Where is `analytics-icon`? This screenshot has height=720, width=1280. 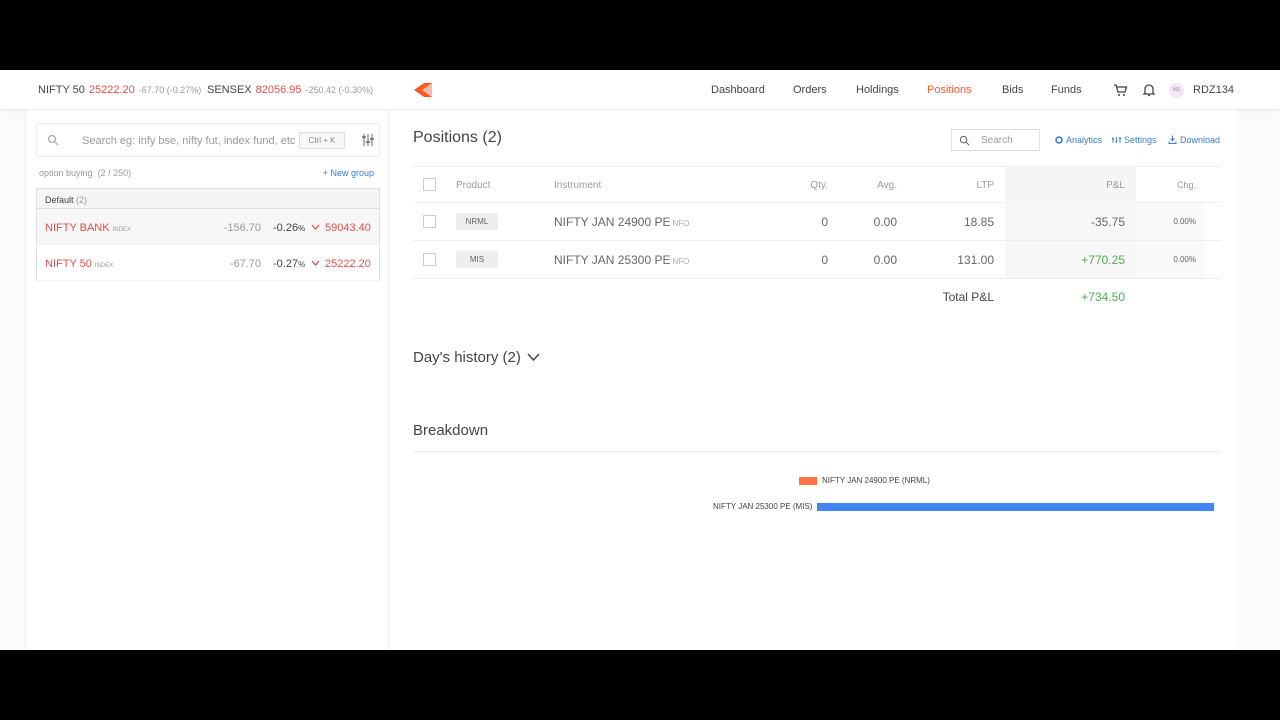 analytics-icon is located at coordinates (1059, 140).